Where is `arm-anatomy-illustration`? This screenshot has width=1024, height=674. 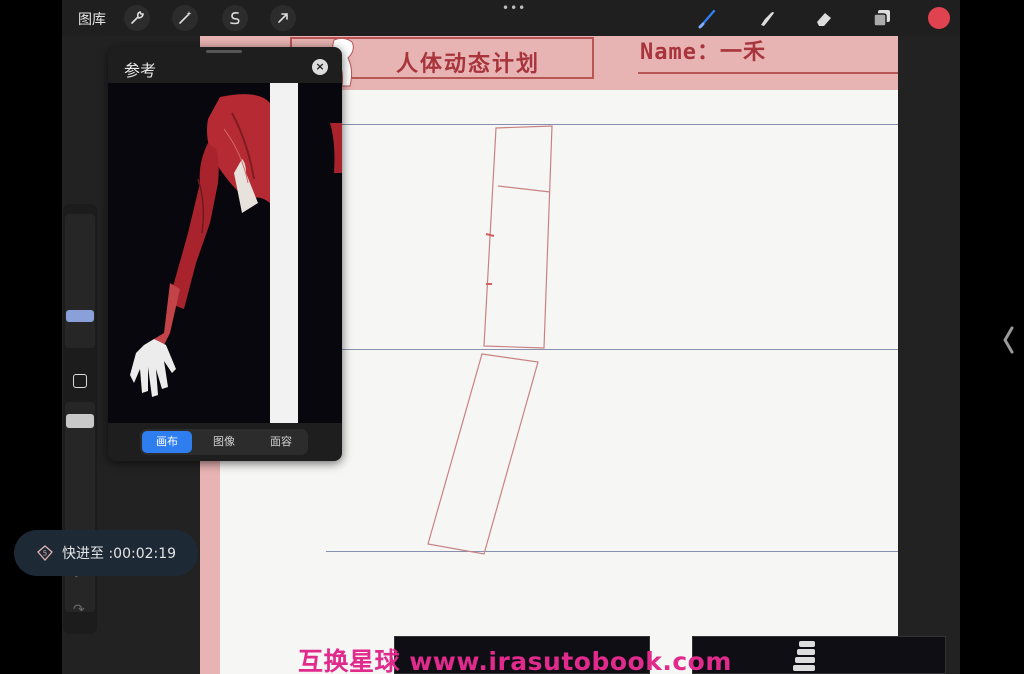 arm-anatomy-illustration is located at coordinates (236, 253).